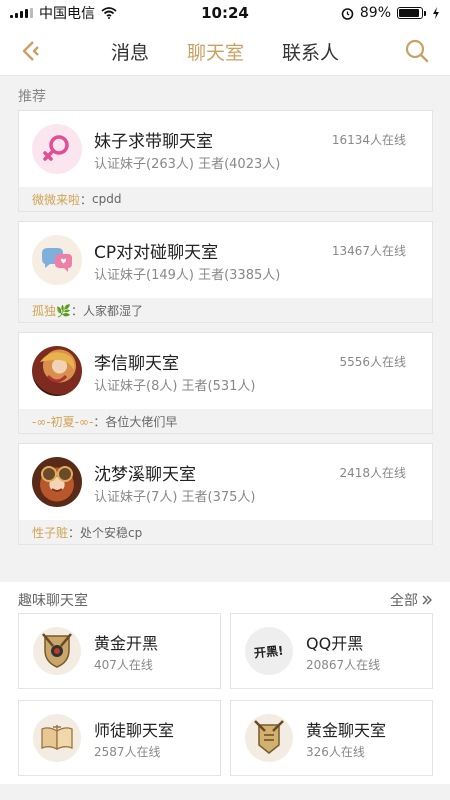 The width and height of the screenshot is (450, 800). Describe the element at coordinates (134, 730) in the screenshot. I see `fun-room-title: 师徒聊天室` at that location.